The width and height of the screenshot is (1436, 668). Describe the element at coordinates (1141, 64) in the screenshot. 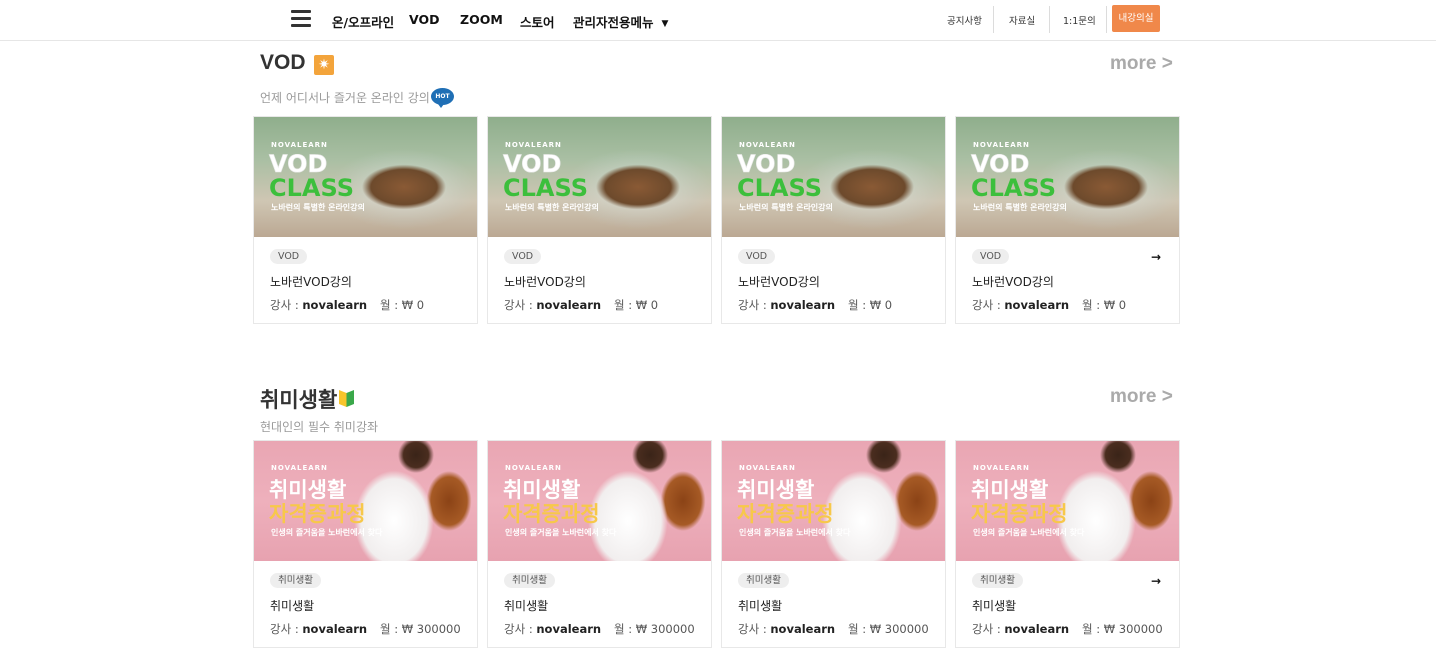

I see `more-link-vod: more >` at that location.